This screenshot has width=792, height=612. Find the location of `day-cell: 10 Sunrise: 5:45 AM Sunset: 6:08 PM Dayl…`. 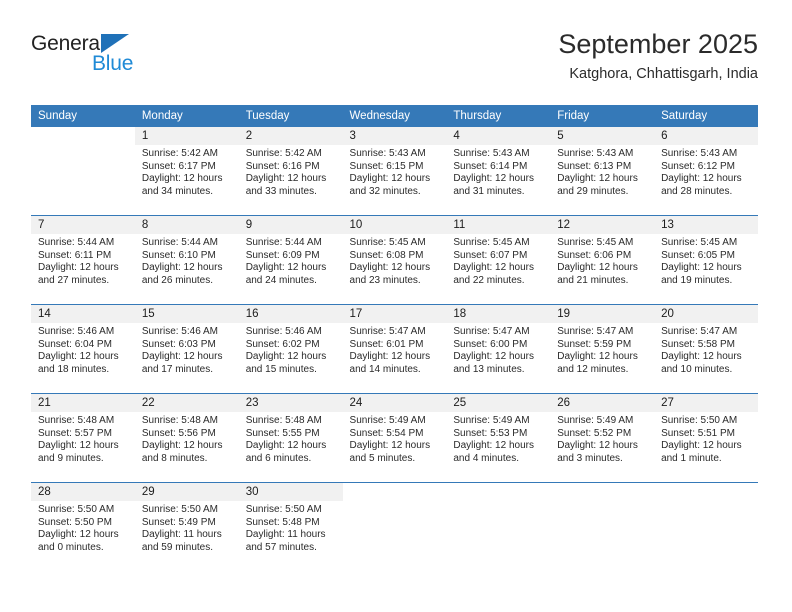

day-cell: 10 Sunrise: 5:45 AM Sunset: 6:08 PM Dayl… is located at coordinates (394, 260).